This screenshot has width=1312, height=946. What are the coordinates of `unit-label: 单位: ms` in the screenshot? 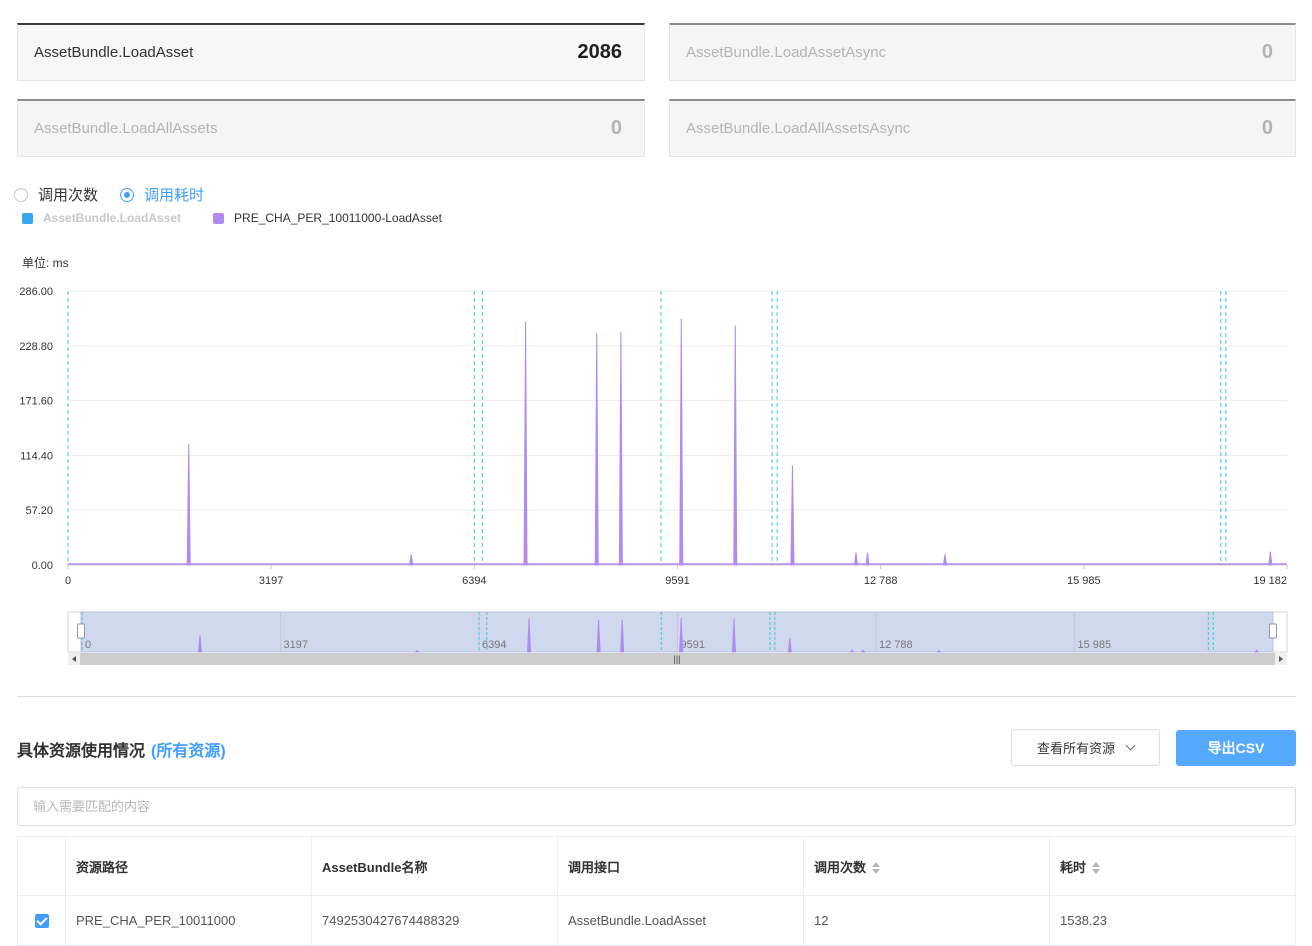 It's located at (45, 263).